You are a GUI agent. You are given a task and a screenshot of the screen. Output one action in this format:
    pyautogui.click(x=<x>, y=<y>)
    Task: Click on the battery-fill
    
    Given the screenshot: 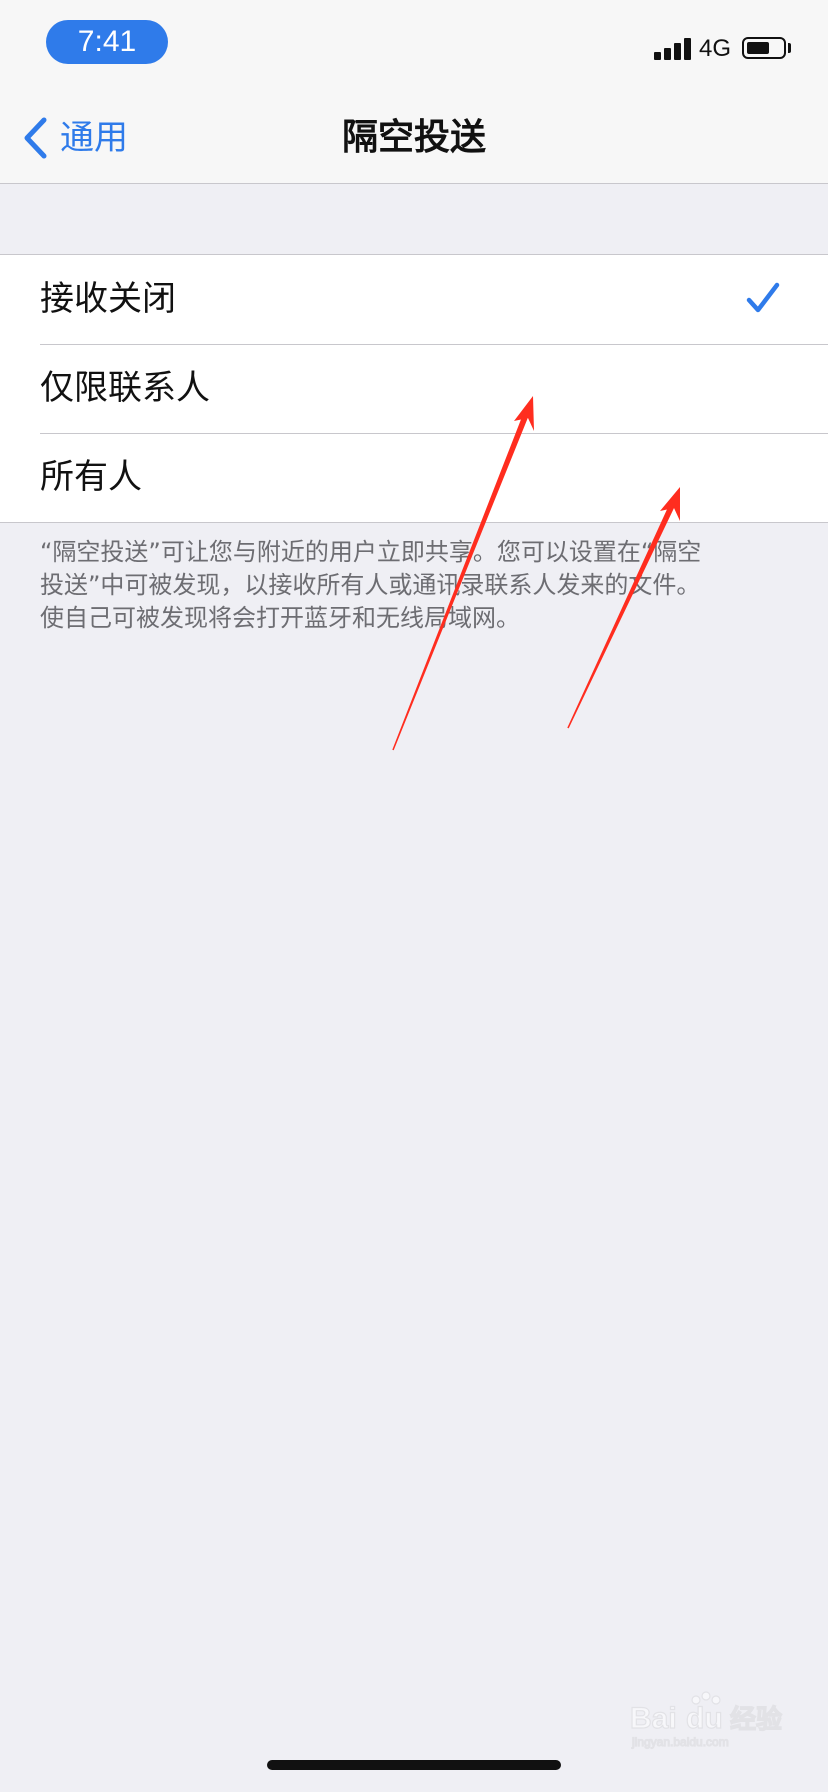 What is the action you would take?
    pyautogui.click(x=758, y=48)
    